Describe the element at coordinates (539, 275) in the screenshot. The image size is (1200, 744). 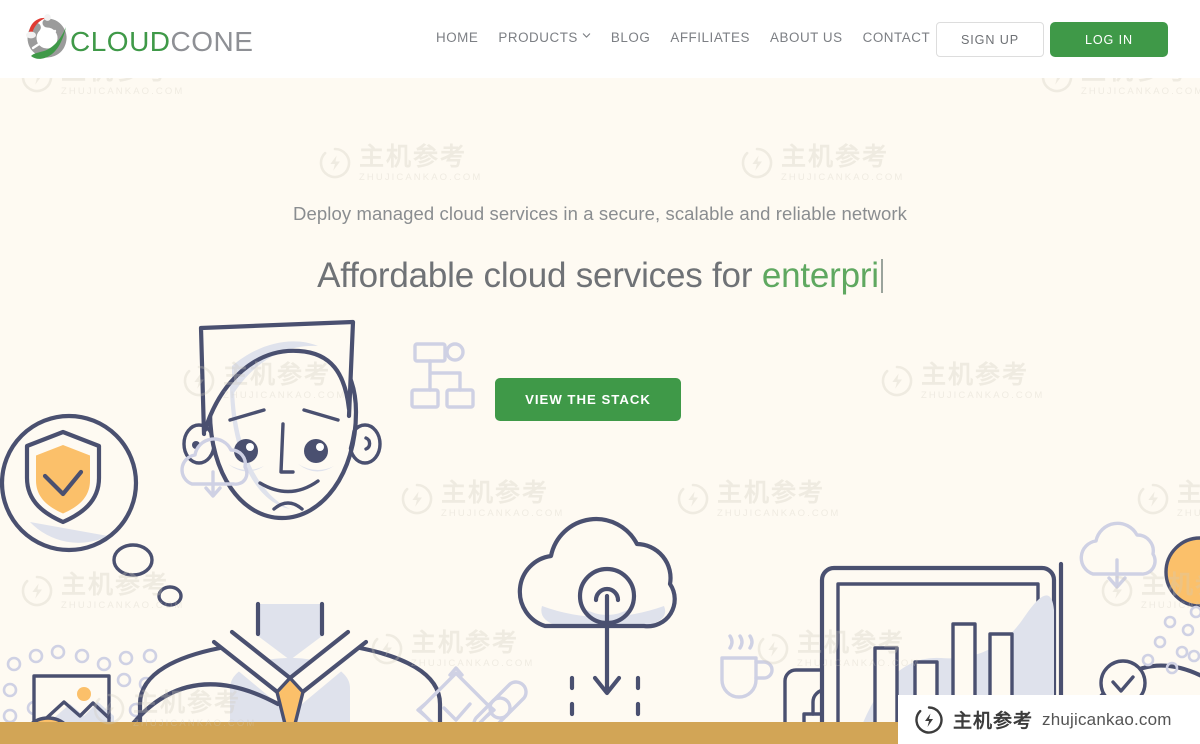
I see `hero-headline-static: Affordable cloud services for` at that location.